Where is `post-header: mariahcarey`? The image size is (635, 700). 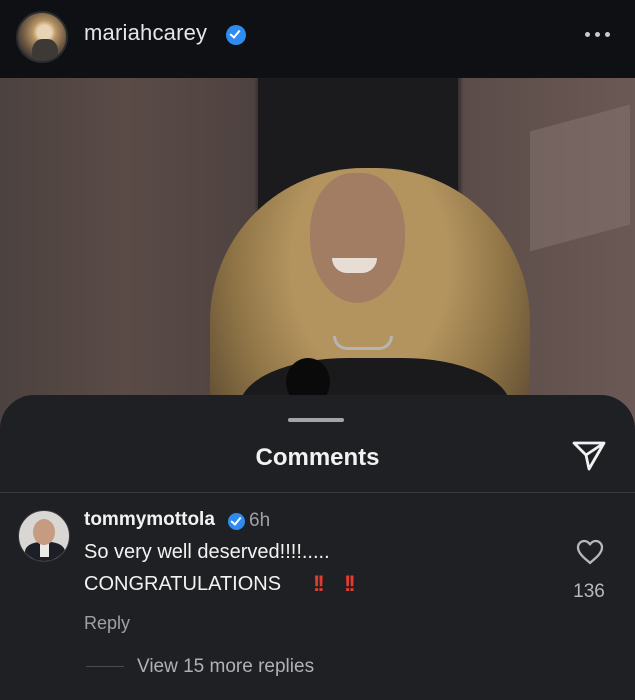 post-header: mariahcarey is located at coordinates (317, 39).